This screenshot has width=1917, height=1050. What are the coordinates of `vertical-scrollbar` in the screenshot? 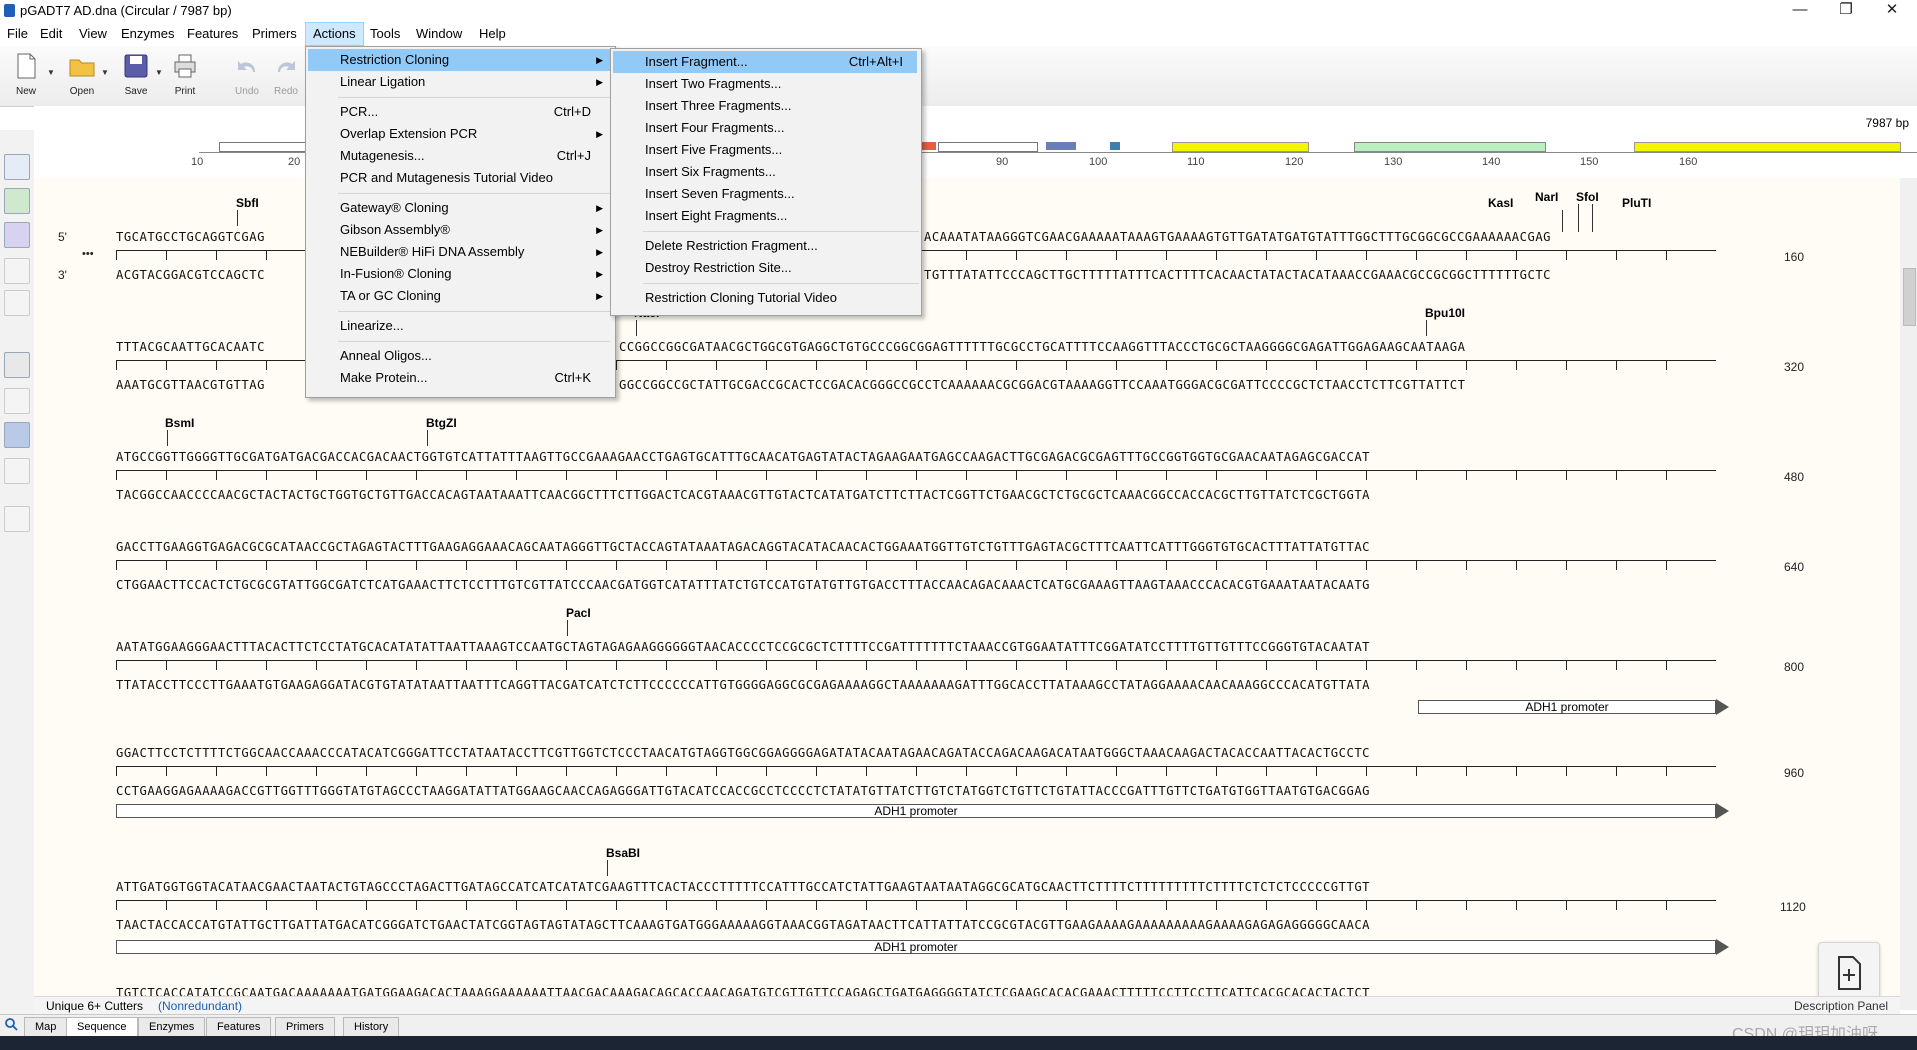 It's located at (1908, 594).